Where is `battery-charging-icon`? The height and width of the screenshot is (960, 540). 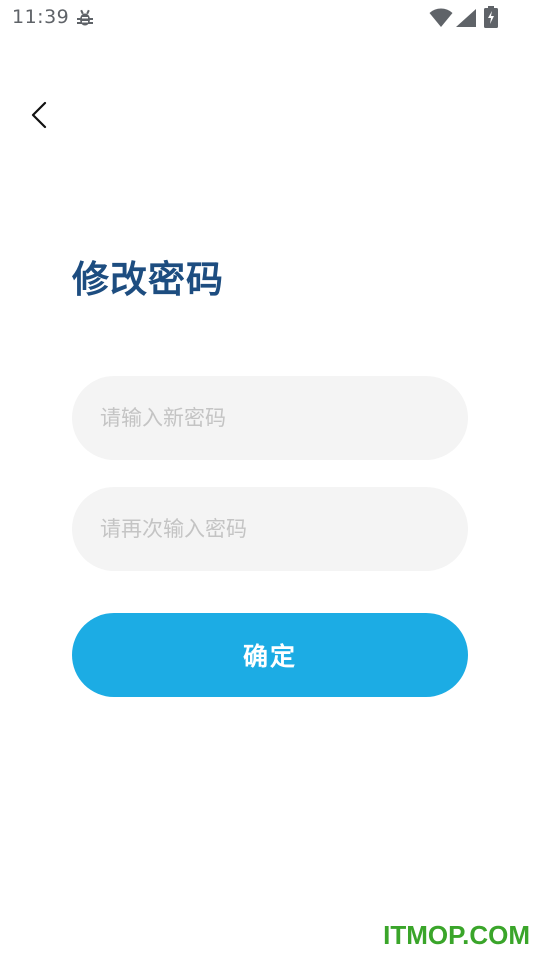
battery-charging-icon is located at coordinates (491, 17).